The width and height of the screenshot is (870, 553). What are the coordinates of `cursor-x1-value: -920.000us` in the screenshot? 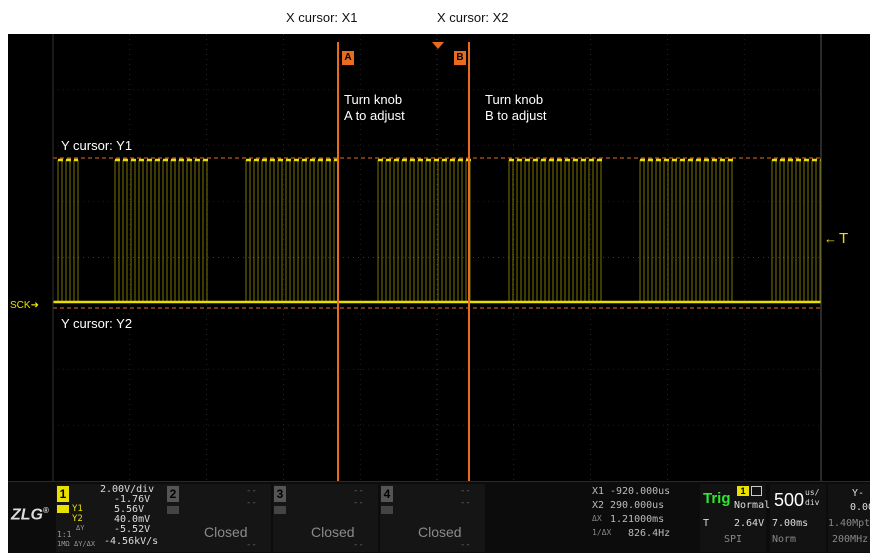 It's located at (640, 491).